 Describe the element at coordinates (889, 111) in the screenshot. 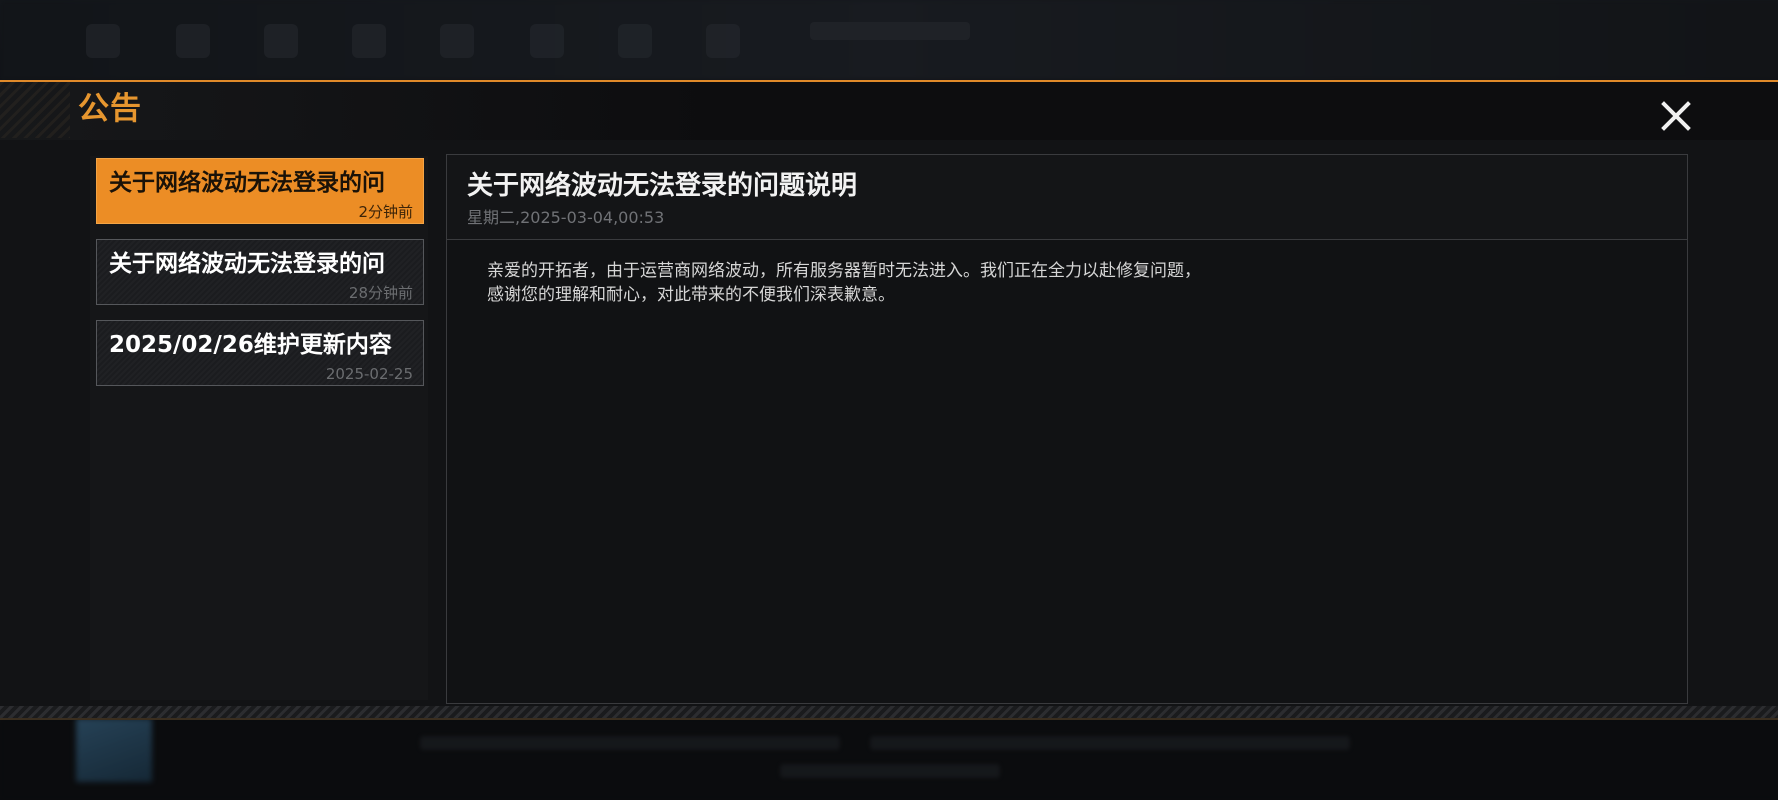

I see `dialog-header` at that location.